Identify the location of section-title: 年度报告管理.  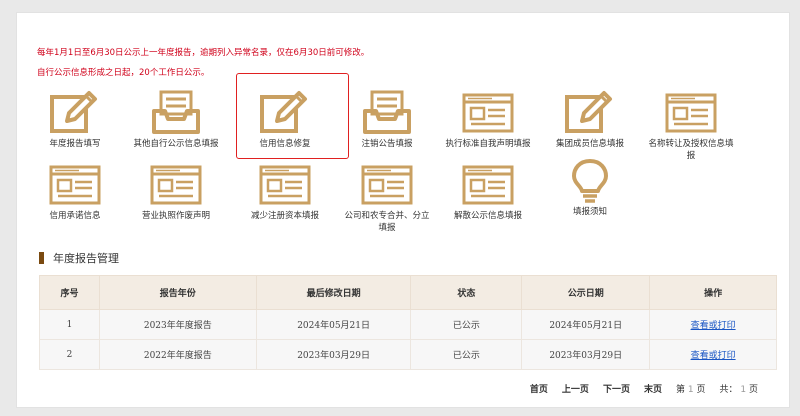
(86, 258).